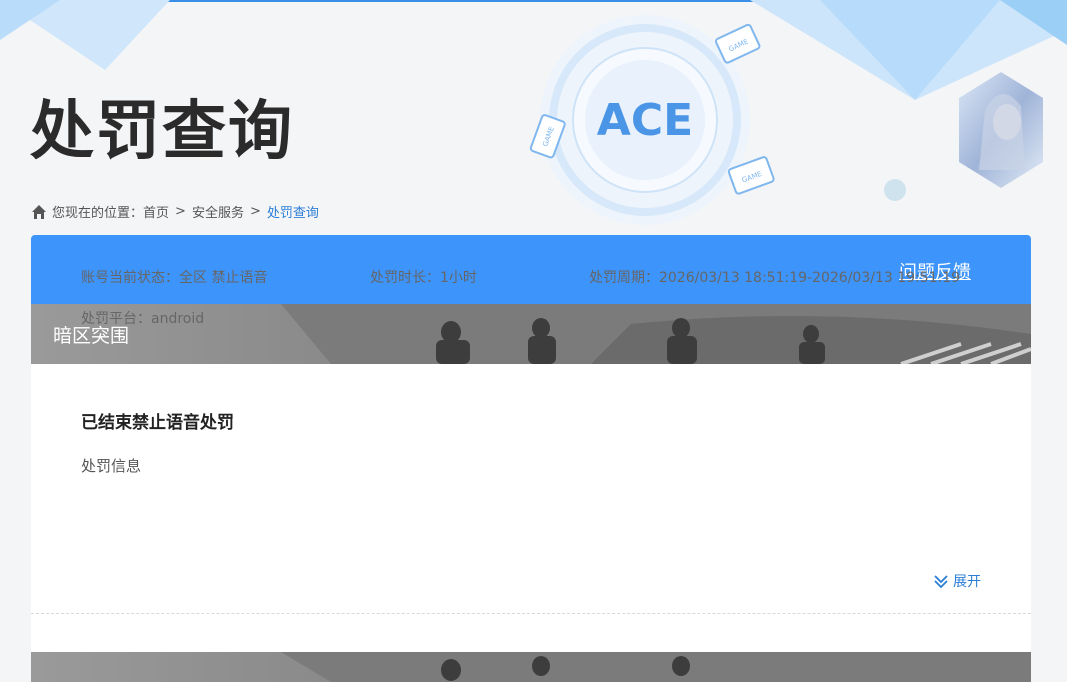 This screenshot has height=682, width=1067. Describe the element at coordinates (174, 278) in the screenshot. I see `account-status: 账号当前状态：全区 禁止语音` at that location.